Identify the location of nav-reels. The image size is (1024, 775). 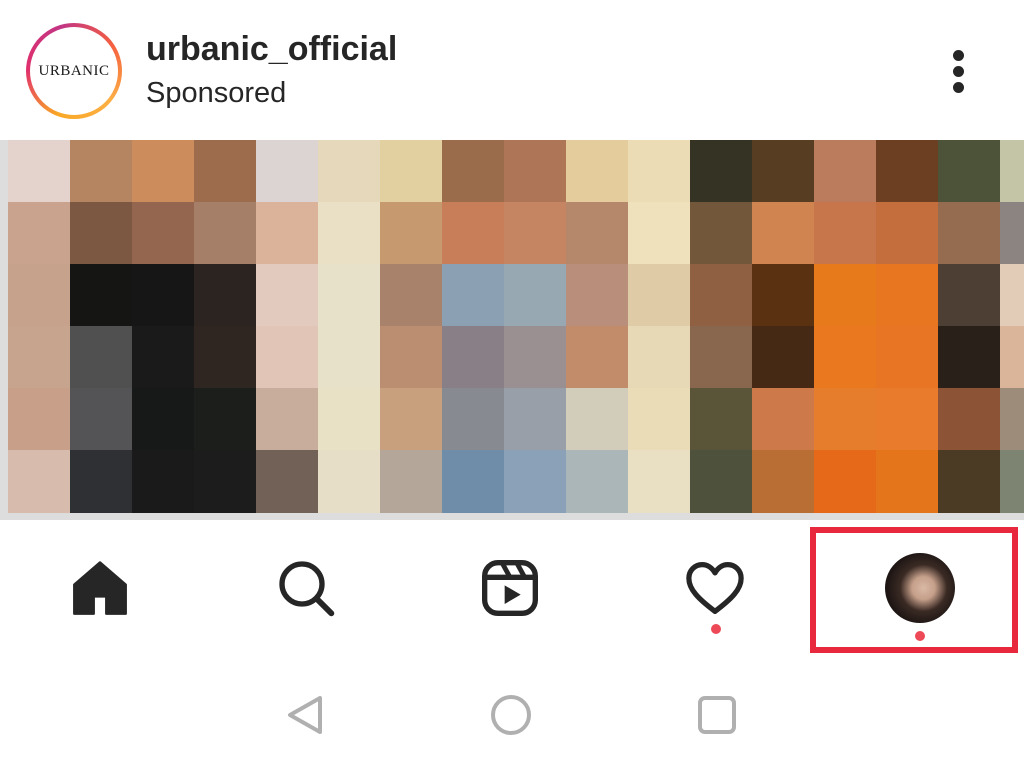
(510, 588).